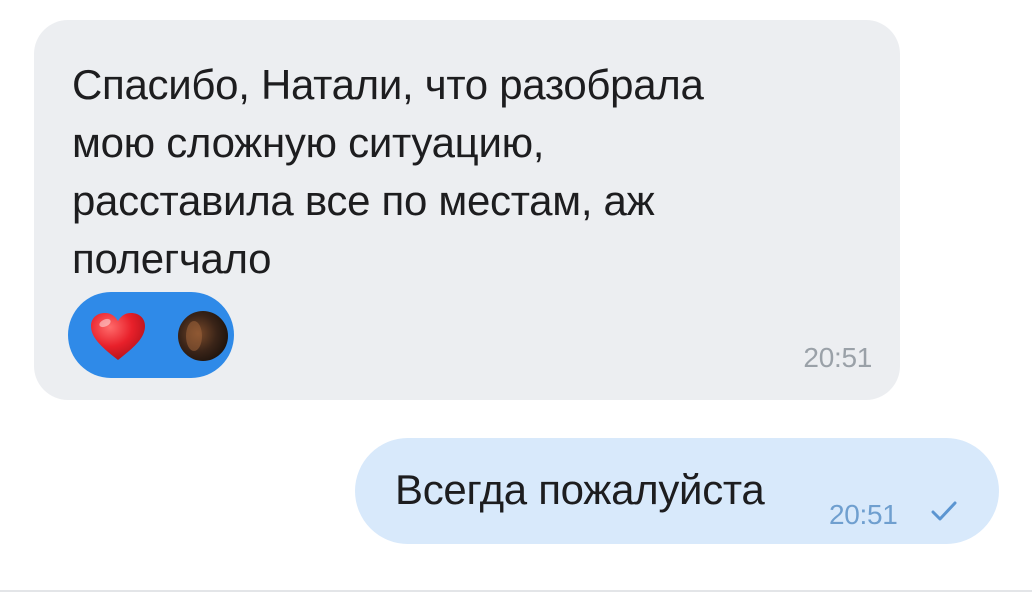  Describe the element at coordinates (203, 336) in the screenshot. I see `reactor-avatar` at that location.